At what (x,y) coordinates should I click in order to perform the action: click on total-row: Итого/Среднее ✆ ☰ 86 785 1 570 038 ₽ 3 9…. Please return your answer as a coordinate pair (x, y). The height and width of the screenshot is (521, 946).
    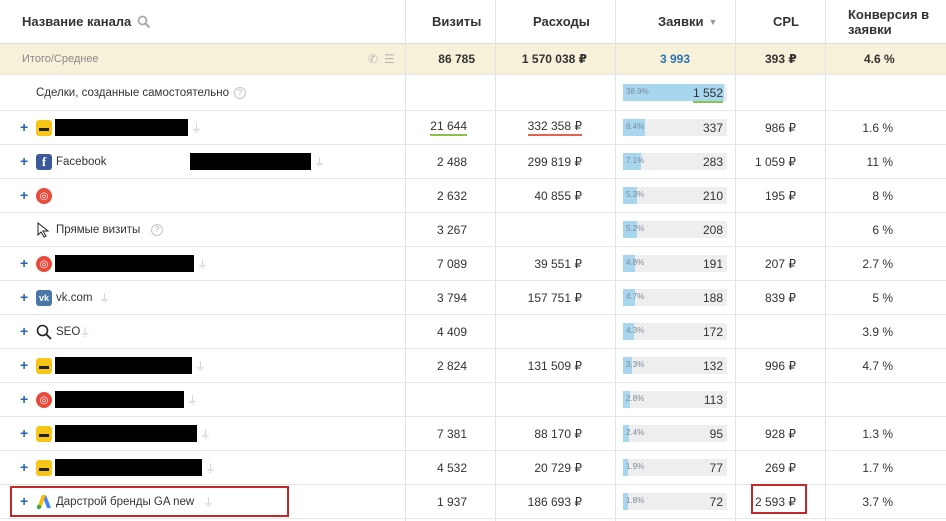
    Looking at the image, I should click on (473, 59).